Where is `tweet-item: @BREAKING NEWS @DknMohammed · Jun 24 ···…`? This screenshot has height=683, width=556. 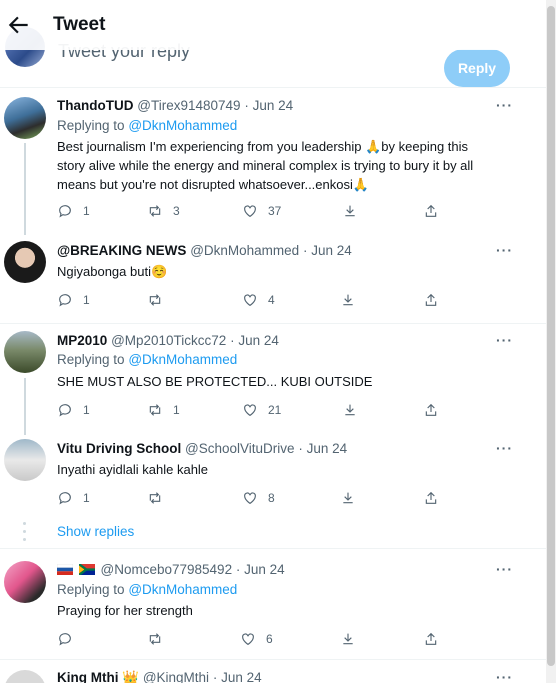
tweet-item: @BREAKING NEWS @DknMohammed · Jun 24 ···… is located at coordinates (273, 278).